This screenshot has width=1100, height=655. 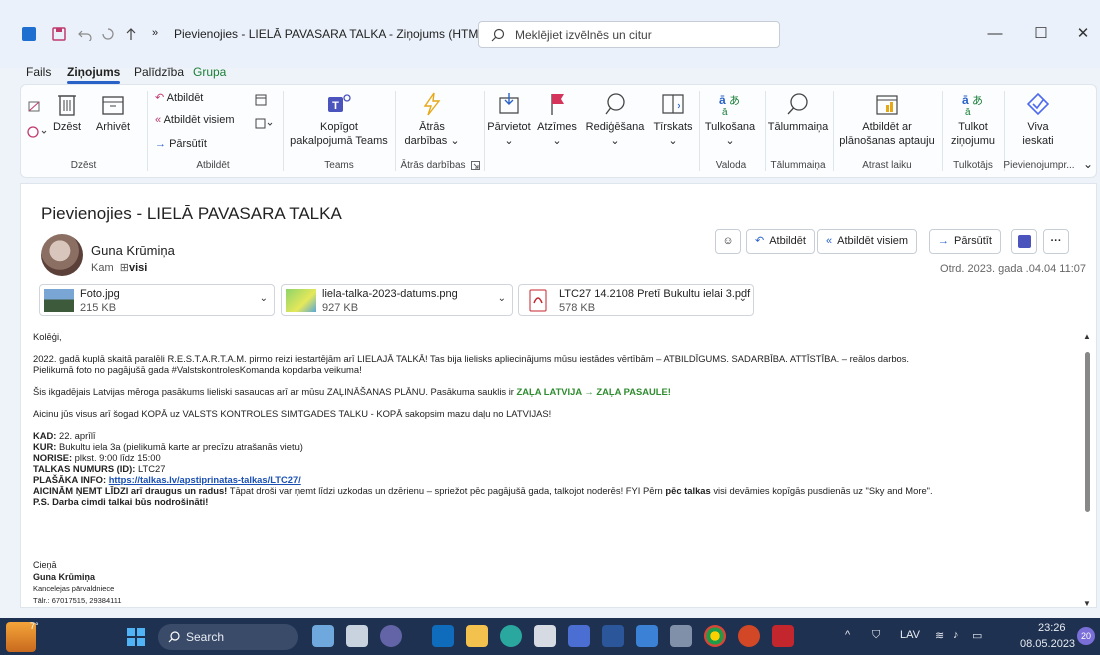 What do you see at coordinates (157, 300) in the screenshot?
I see `attachment-foto: Foto.jpg 215 KB ⌄` at bounding box center [157, 300].